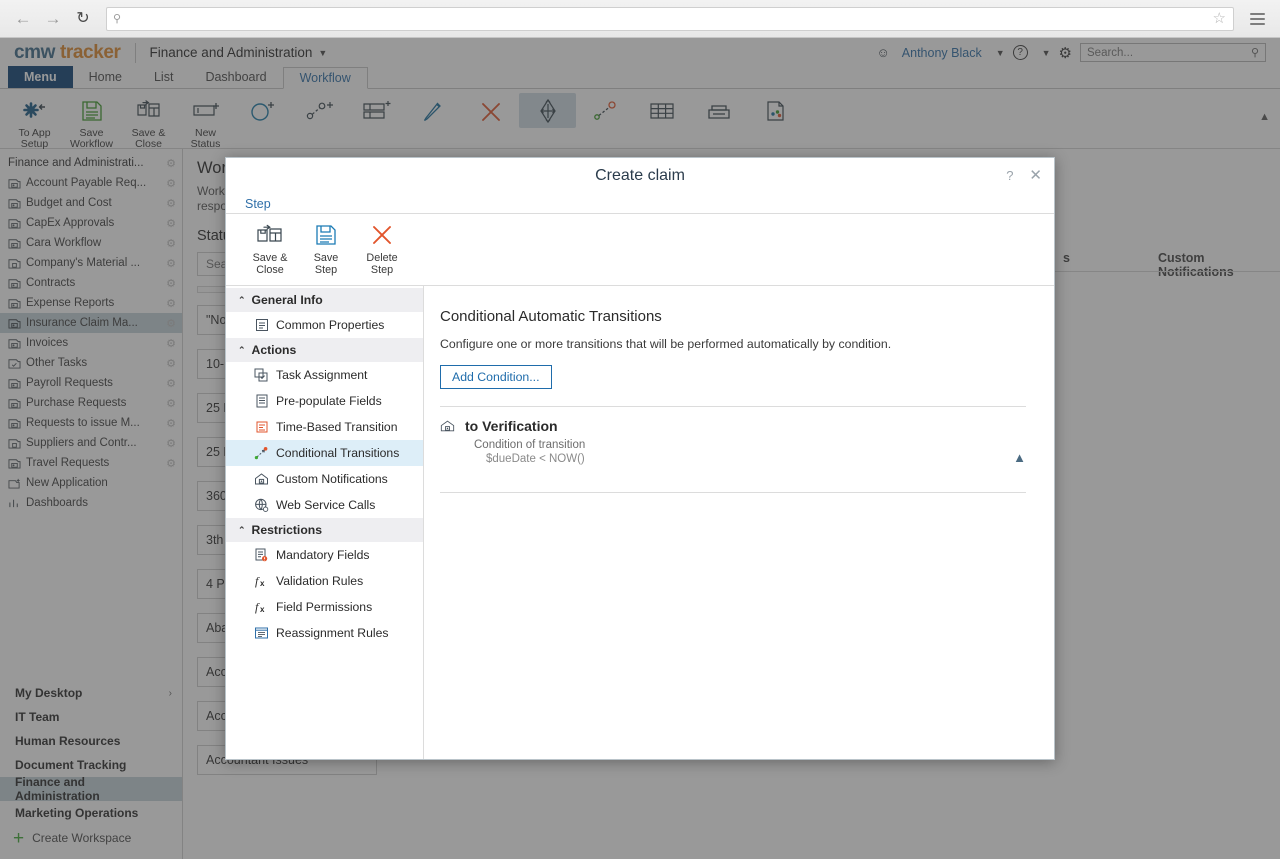 This screenshot has height=859, width=1280. What do you see at coordinates (640, 250) in the screenshot?
I see `dialog-ribbon: Save & Close Save Step Delete Step` at bounding box center [640, 250].